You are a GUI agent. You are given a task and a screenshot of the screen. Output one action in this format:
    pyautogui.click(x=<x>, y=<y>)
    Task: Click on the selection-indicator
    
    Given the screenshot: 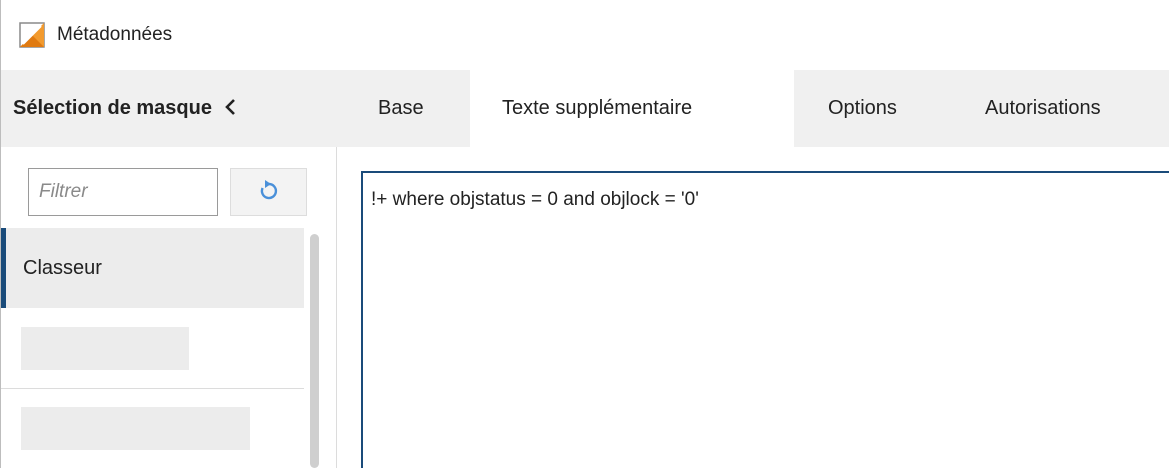 What is the action you would take?
    pyautogui.click(x=3, y=268)
    